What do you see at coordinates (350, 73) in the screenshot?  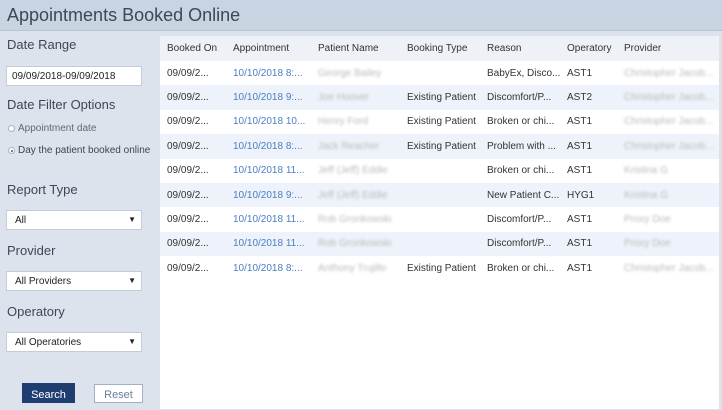 I see `patient-name-cell: George Bailey` at bounding box center [350, 73].